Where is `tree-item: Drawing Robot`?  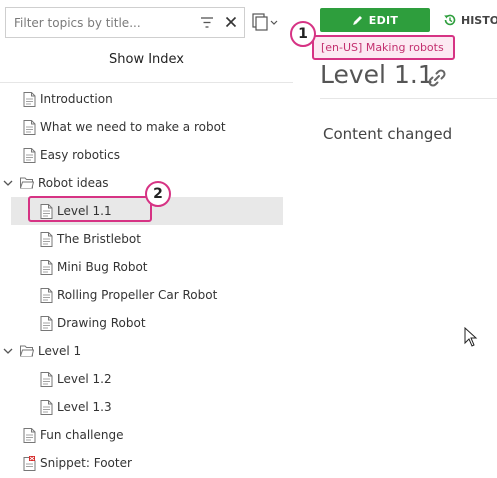
tree-item: Drawing Robot is located at coordinates (141, 323).